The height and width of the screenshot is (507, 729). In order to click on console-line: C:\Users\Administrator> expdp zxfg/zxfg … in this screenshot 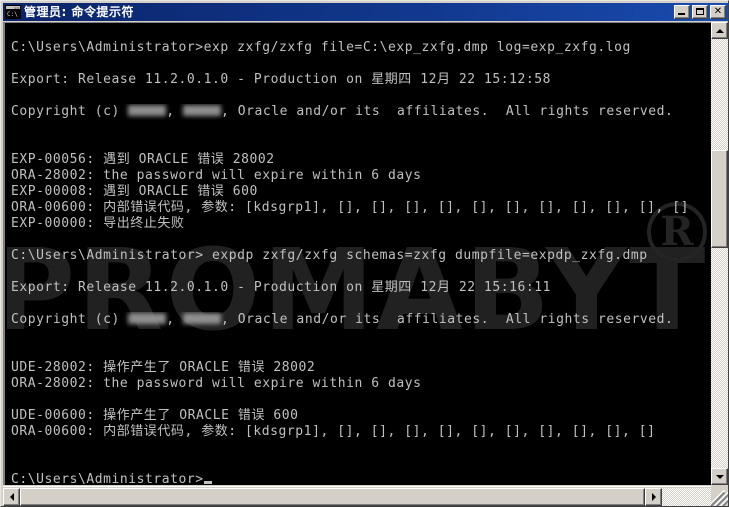, I will do `click(329, 255)`.